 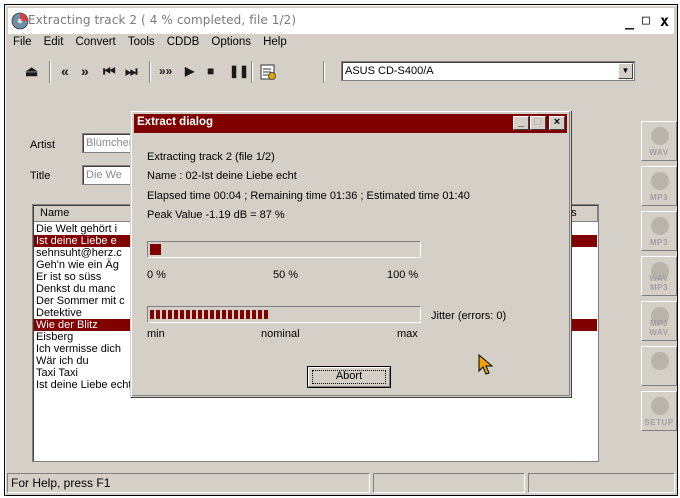 I want to click on rewind-icon: «, so click(x=65, y=71).